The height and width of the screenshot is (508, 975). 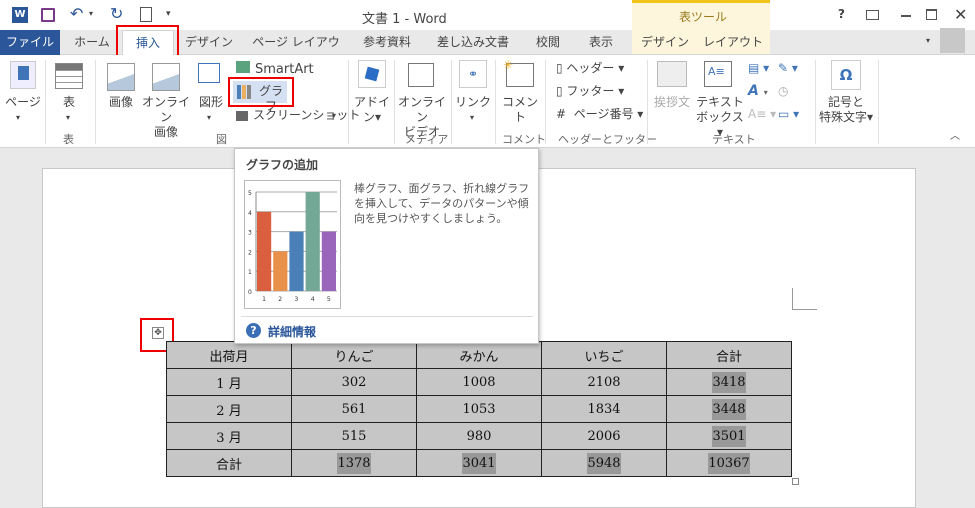 What do you see at coordinates (242, 116) in the screenshot?
I see `screenshot-icon` at bounding box center [242, 116].